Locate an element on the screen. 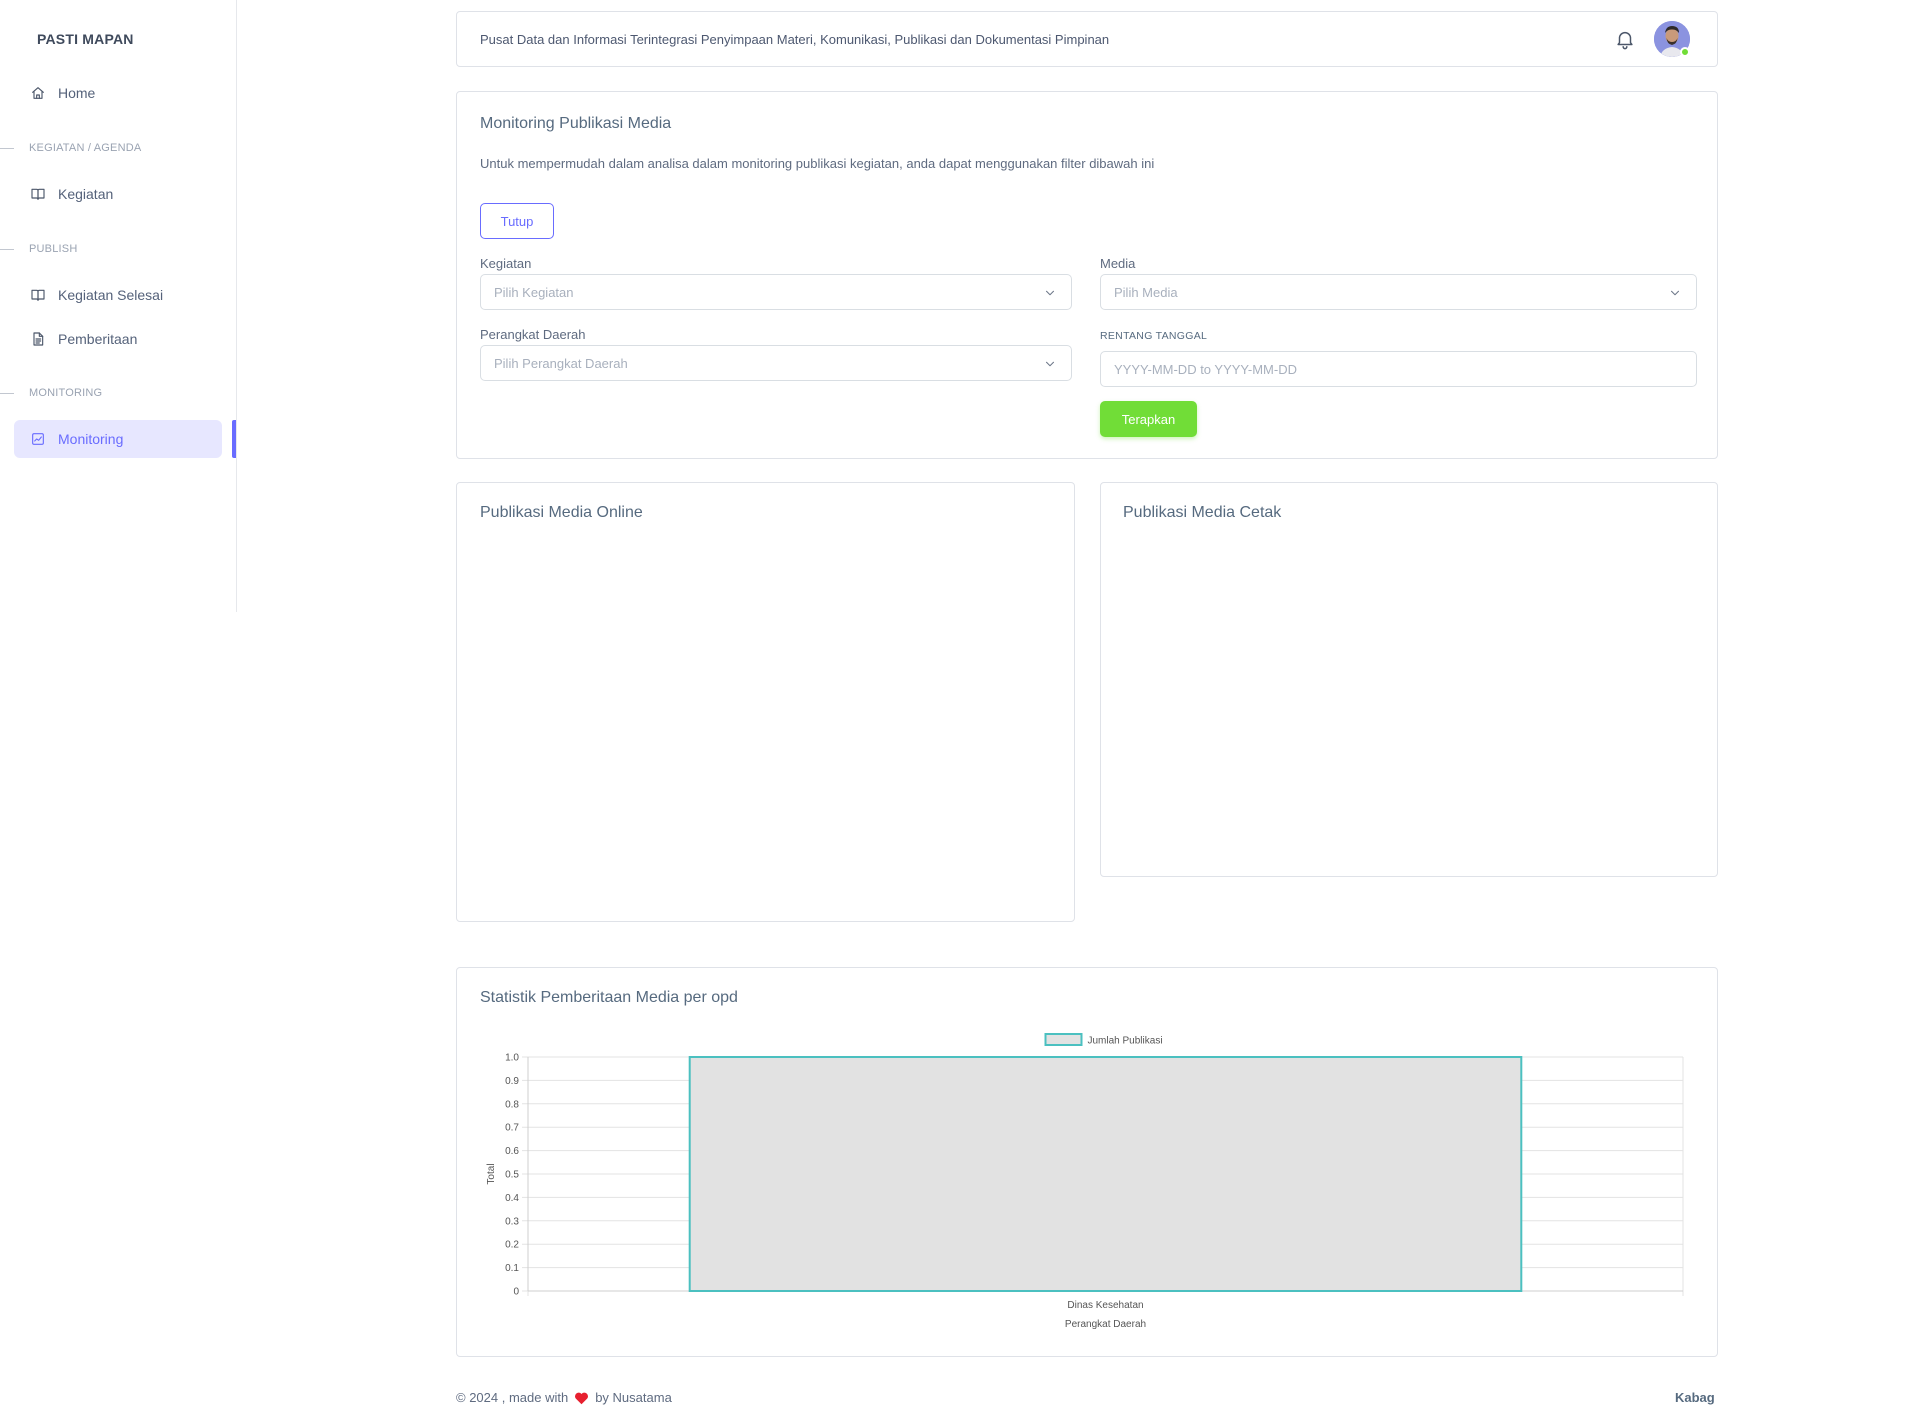 This screenshot has height=1417, width=1920. home-icon is located at coordinates (38, 93).